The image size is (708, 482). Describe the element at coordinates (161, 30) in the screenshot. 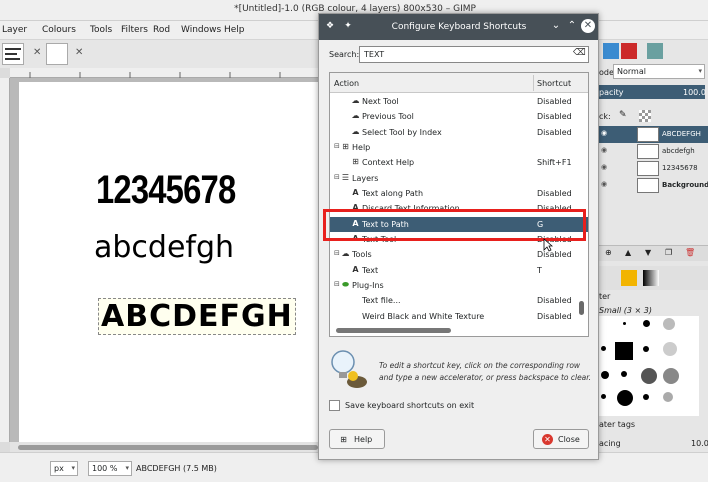

I see `menu-rod: Rod` at that location.